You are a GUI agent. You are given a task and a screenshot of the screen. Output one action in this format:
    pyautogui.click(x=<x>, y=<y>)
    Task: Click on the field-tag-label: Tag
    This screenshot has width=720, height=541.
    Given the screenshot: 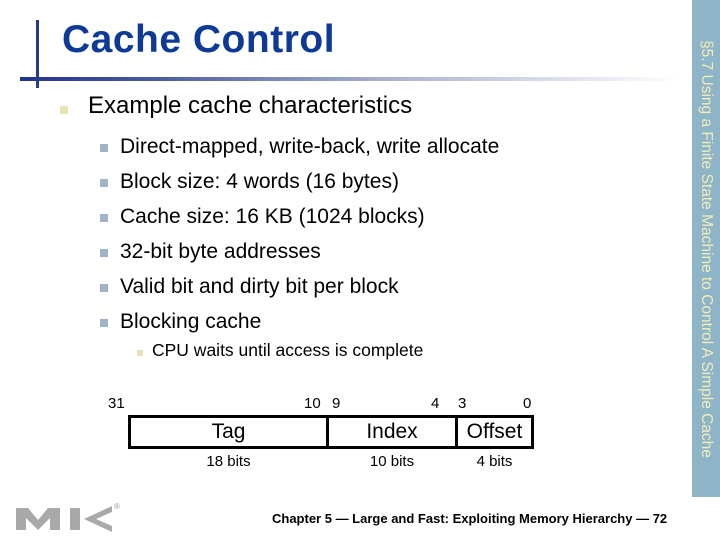 What is the action you would take?
    pyautogui.click(x=228, y=431)
    